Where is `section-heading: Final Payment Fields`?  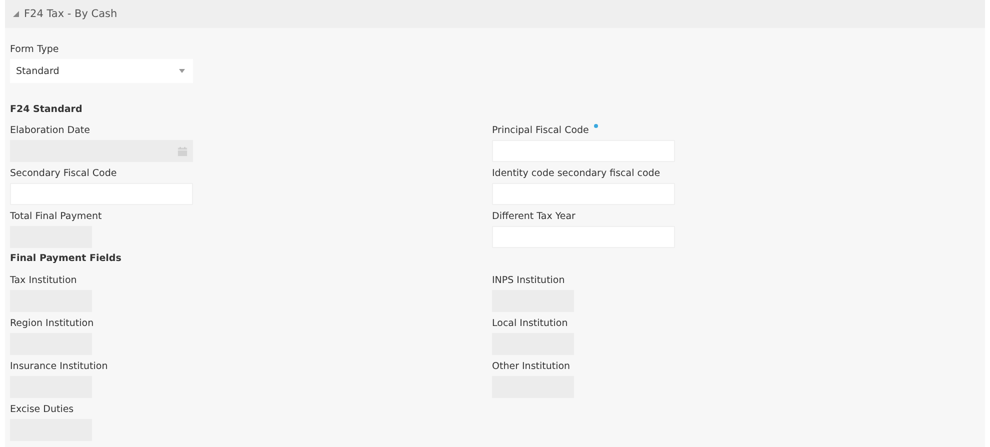 section-heading: Final Payment Fields is located at coordinates (66, 259).